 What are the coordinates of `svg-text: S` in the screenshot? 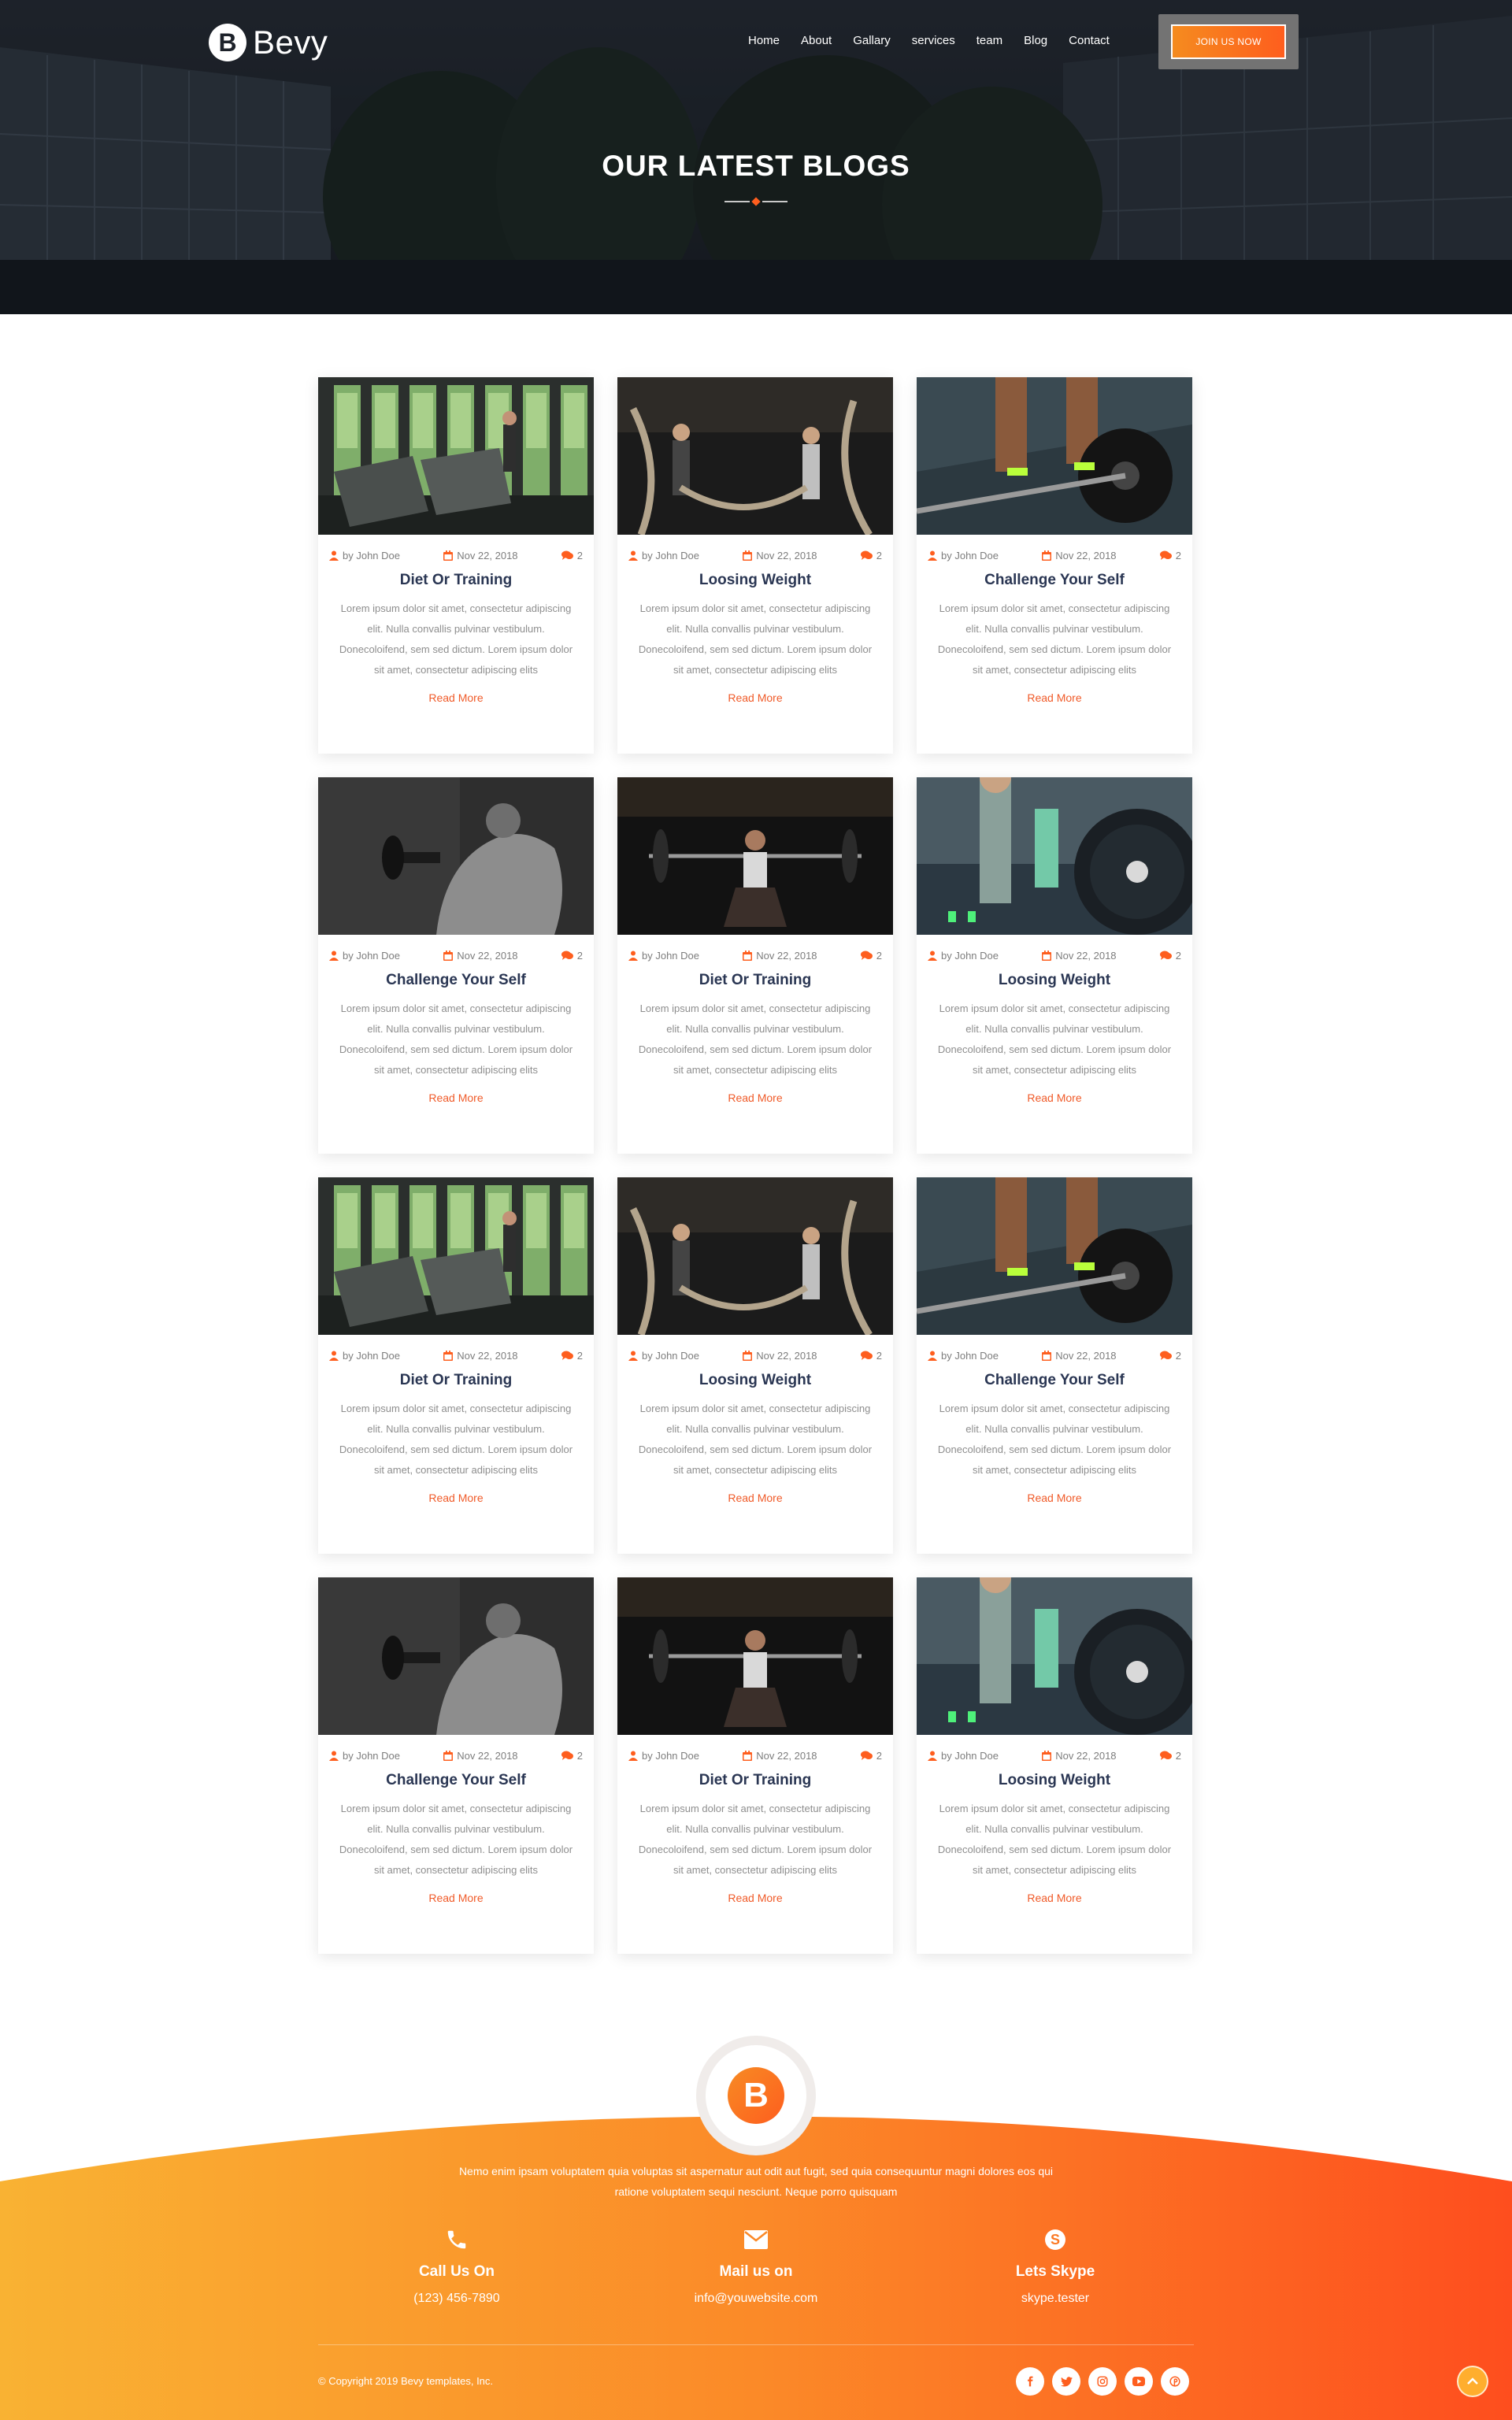 It's located at (1055, 2240).